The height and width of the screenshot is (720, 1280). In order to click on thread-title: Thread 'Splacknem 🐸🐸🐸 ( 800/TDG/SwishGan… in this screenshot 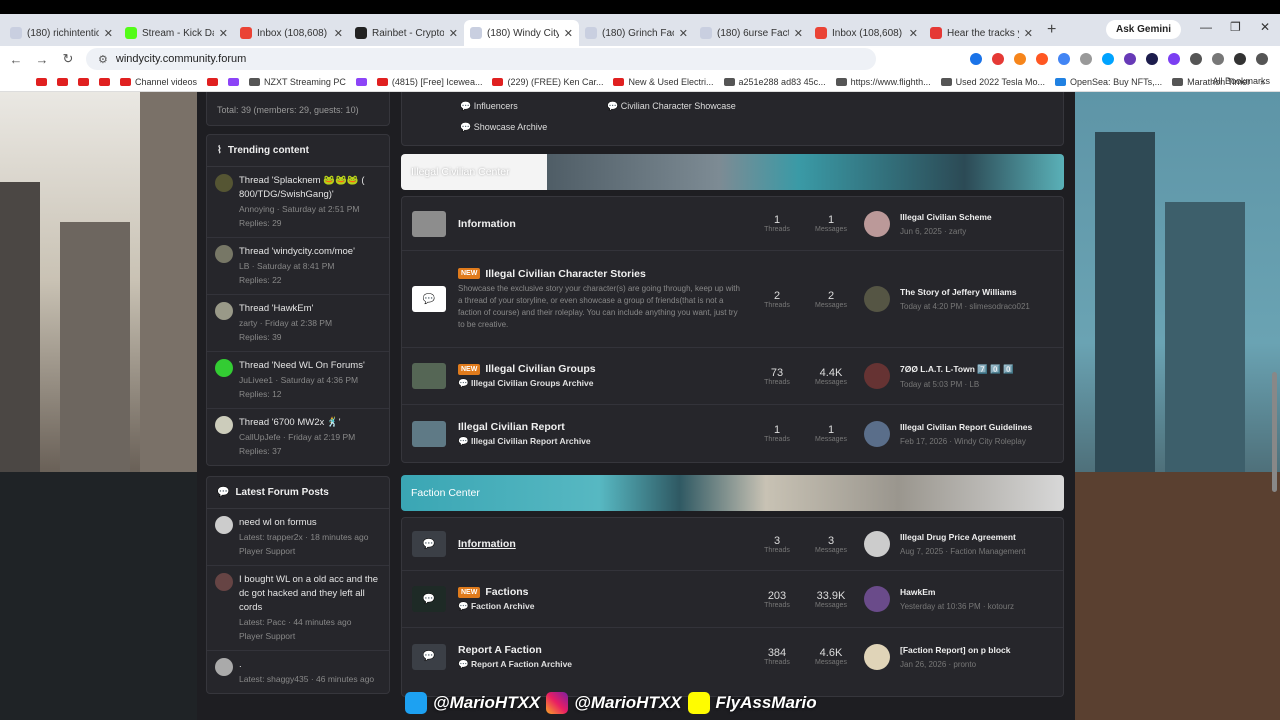, I will do `click(310, 188)`.